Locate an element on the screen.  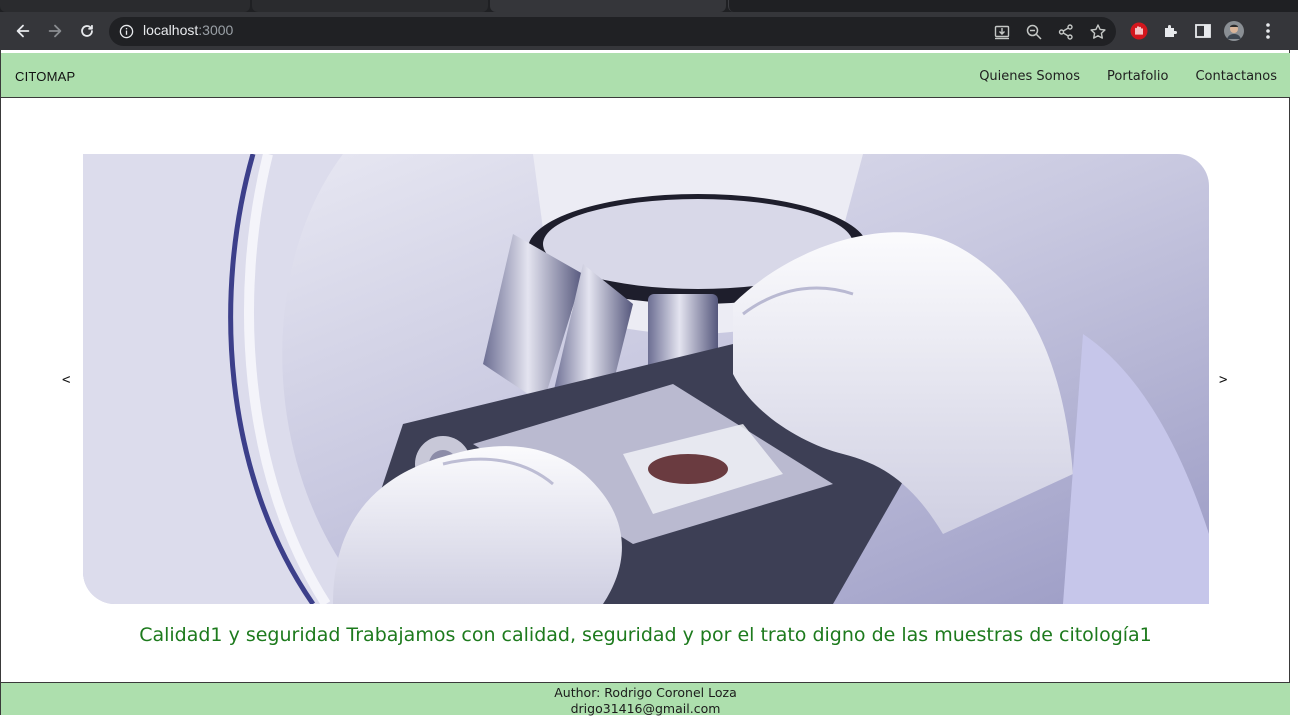
carousel-next-button: > is located at coordinates (1223, 380).